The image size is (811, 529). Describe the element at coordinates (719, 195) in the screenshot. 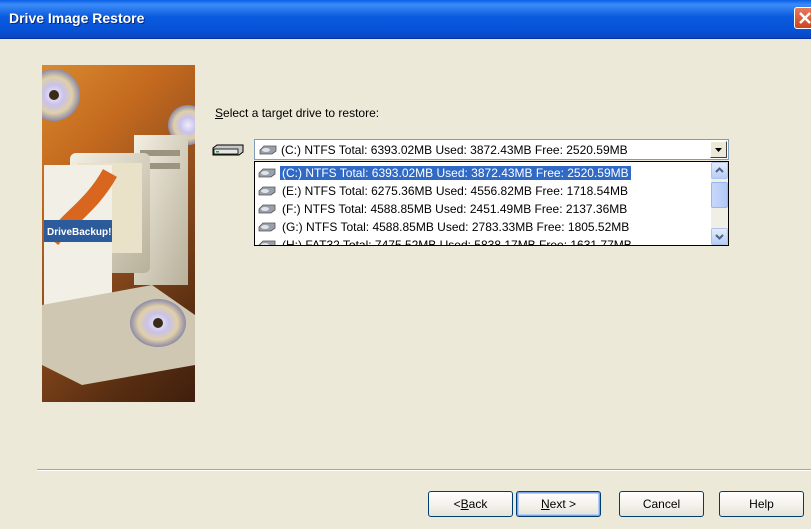

I see `scroll-thumb` at that location.